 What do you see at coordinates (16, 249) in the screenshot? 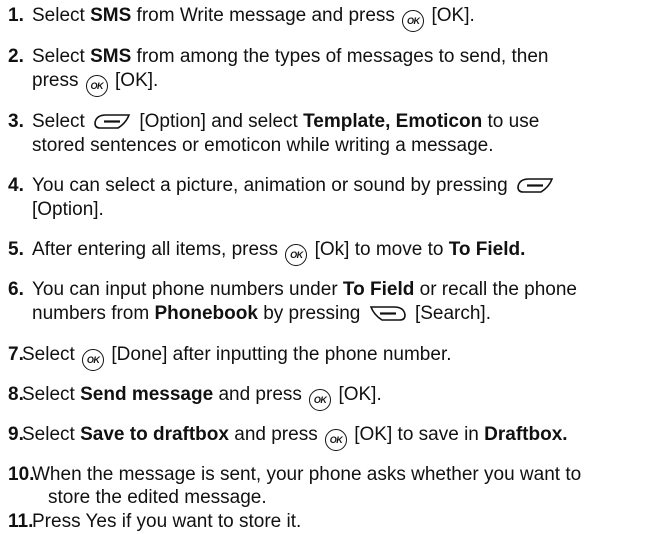
I see `step-number: 5.` at bounding box center [16, 249].